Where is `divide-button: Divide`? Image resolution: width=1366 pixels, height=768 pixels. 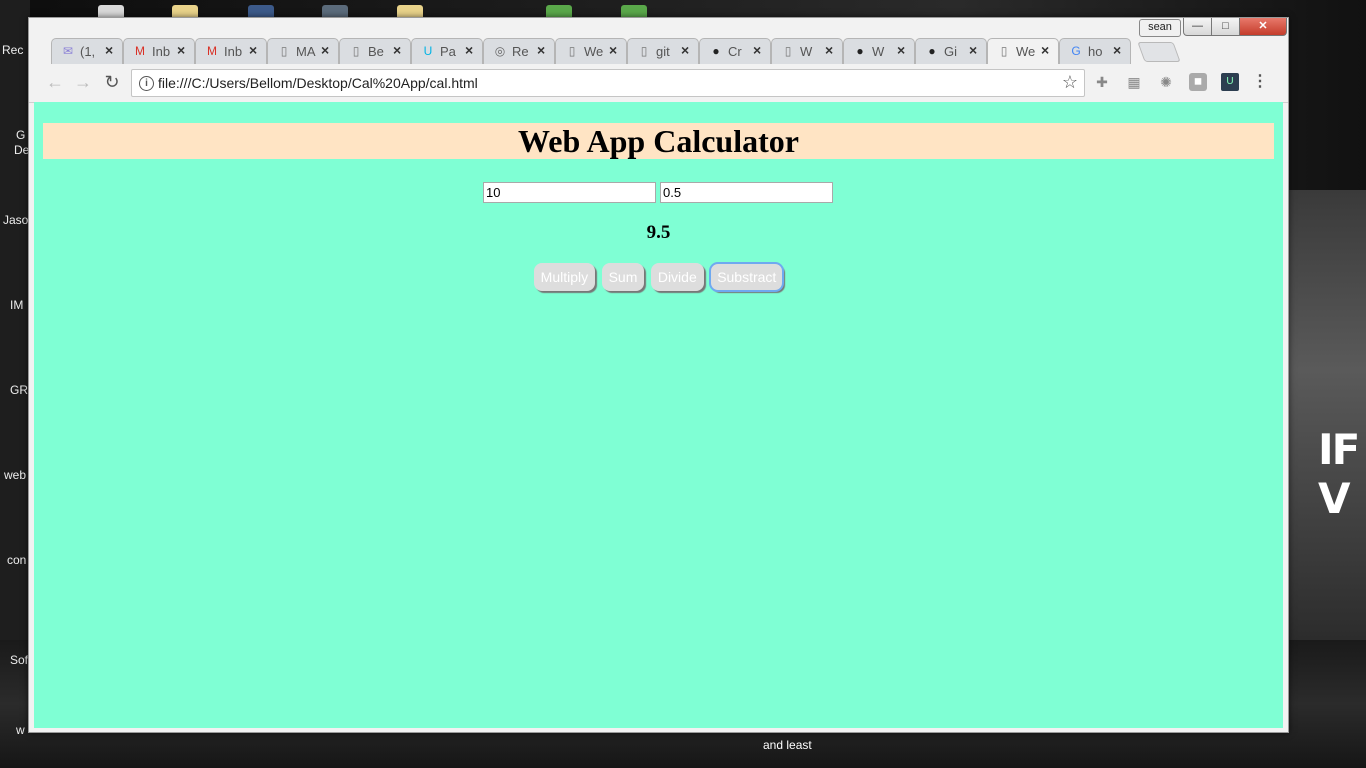 divide-button: Divide is located at coordinates (677, 277).